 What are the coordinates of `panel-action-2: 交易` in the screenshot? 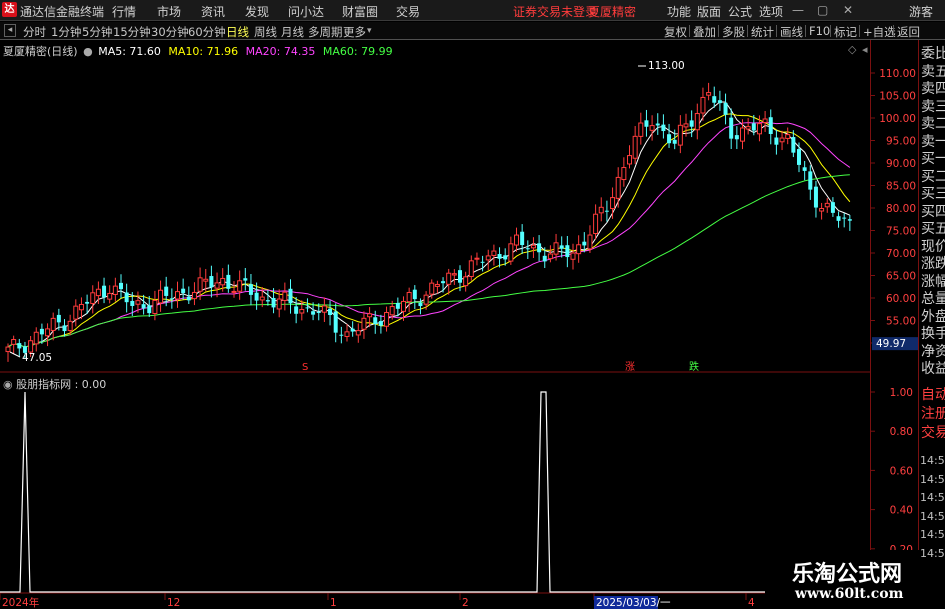 It's located at (933, 432).